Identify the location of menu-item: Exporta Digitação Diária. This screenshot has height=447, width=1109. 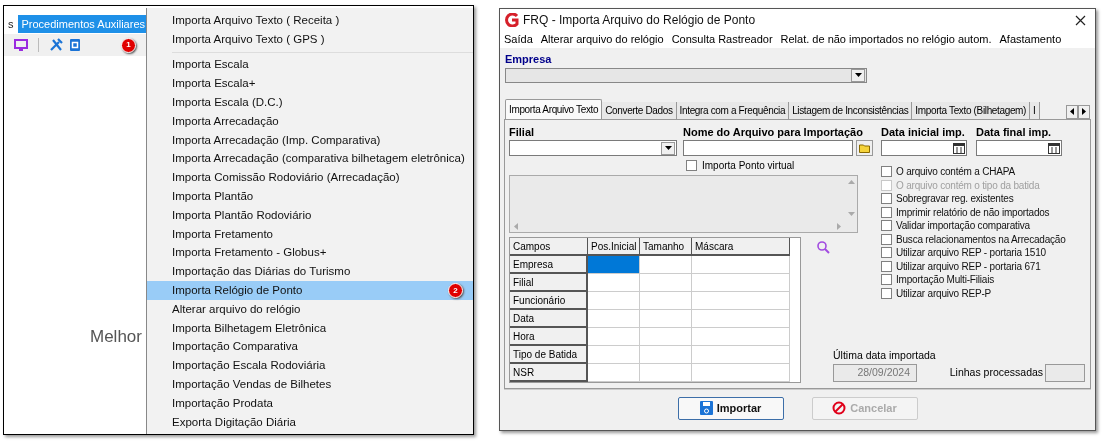
(310, 422).